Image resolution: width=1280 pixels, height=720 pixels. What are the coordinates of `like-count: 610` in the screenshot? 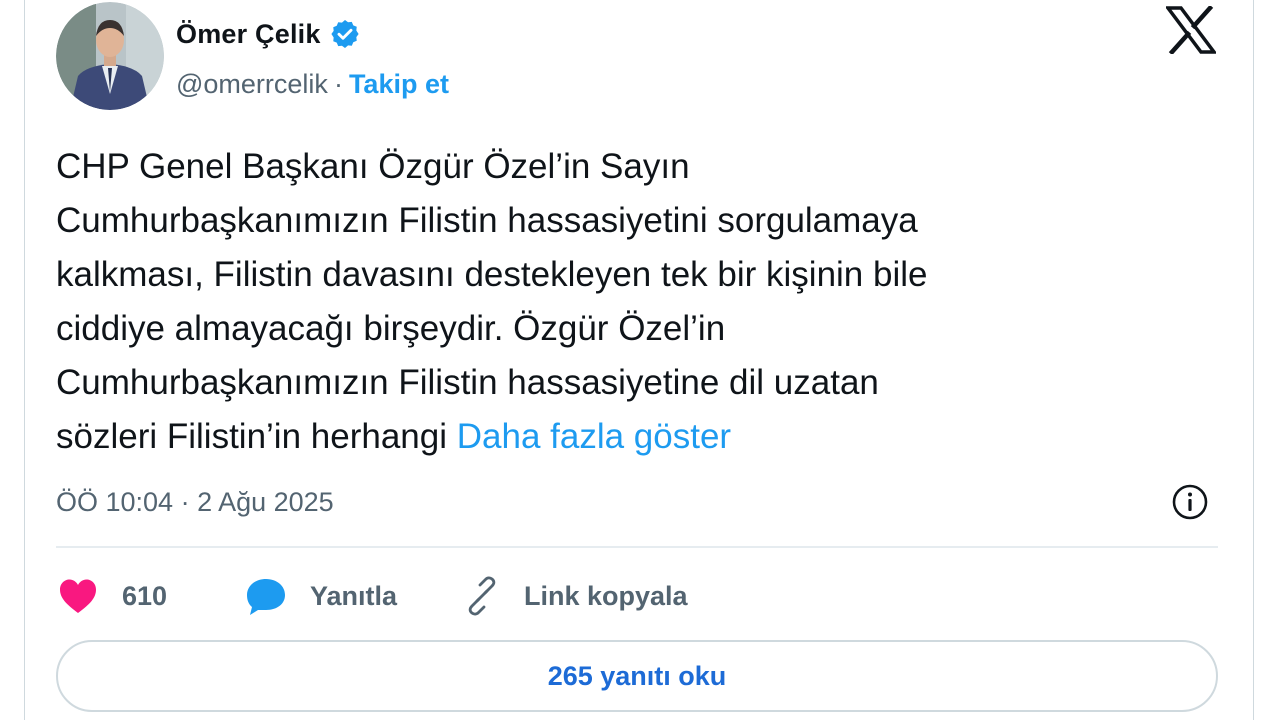 It's located at (145, 595).